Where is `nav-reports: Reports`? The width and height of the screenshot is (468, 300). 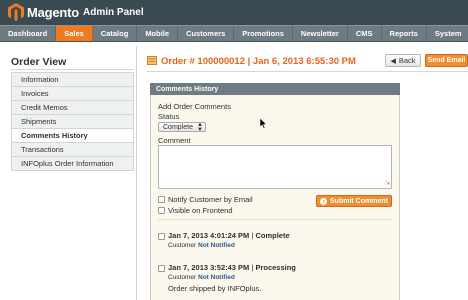 nav-reports: Reports is located at coordinates (404, 33).